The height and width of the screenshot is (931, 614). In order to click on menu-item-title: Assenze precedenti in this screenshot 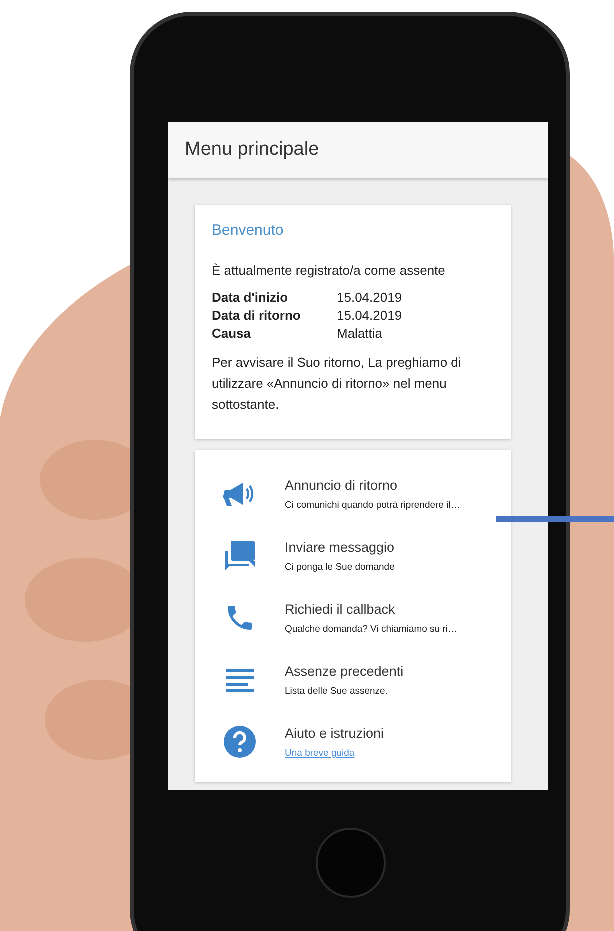, I will do `click(344, 671)`.